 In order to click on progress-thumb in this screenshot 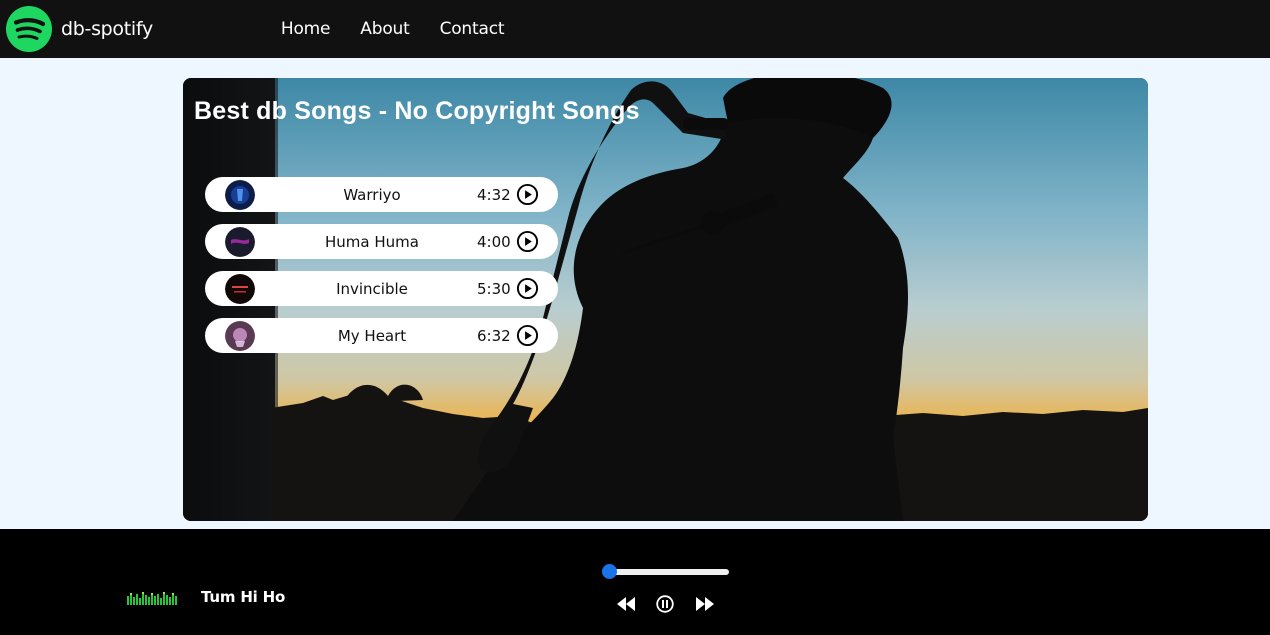, I will do `click(609, 571)`.